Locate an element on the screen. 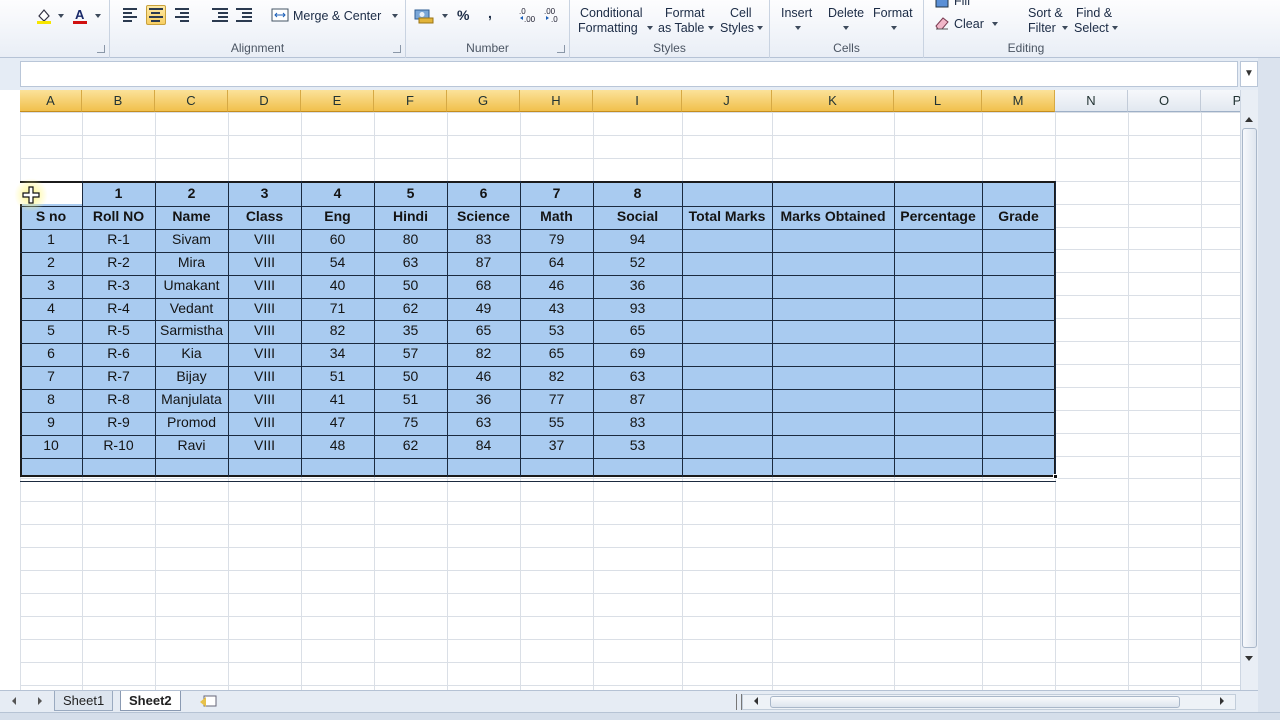  data-cell: 80 is located at coordinates (410, 239).